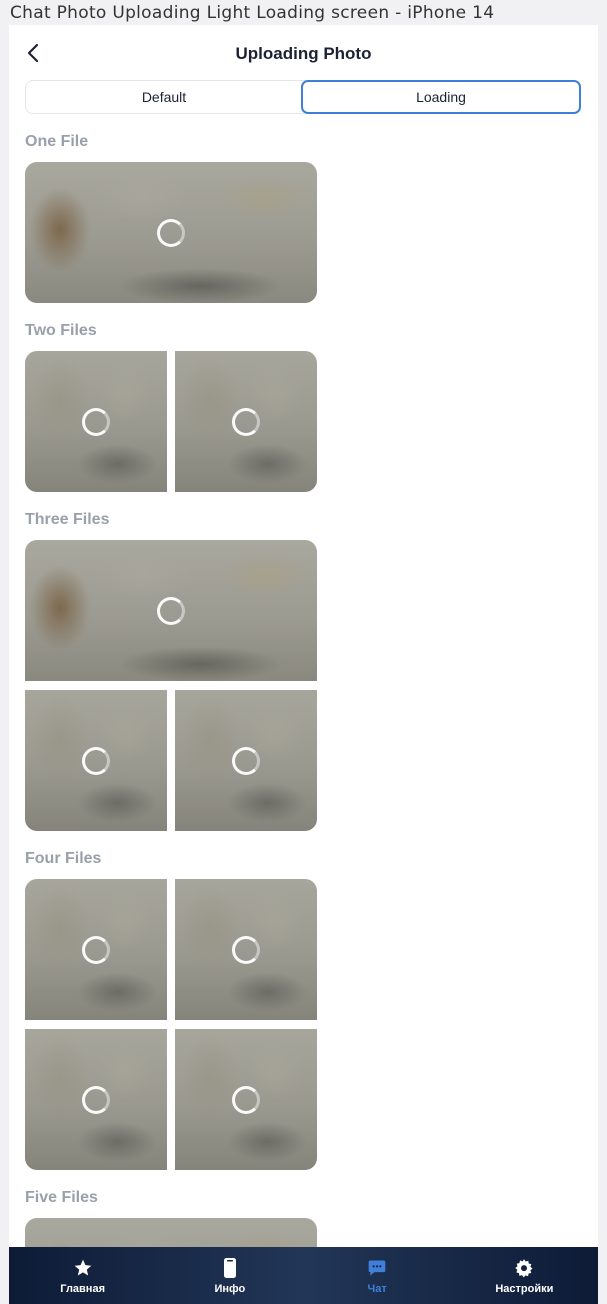  What do you see at coordinates (164, 97) in the screenshot?
I see `segment-default: Default` at bounding box center [164, 97].